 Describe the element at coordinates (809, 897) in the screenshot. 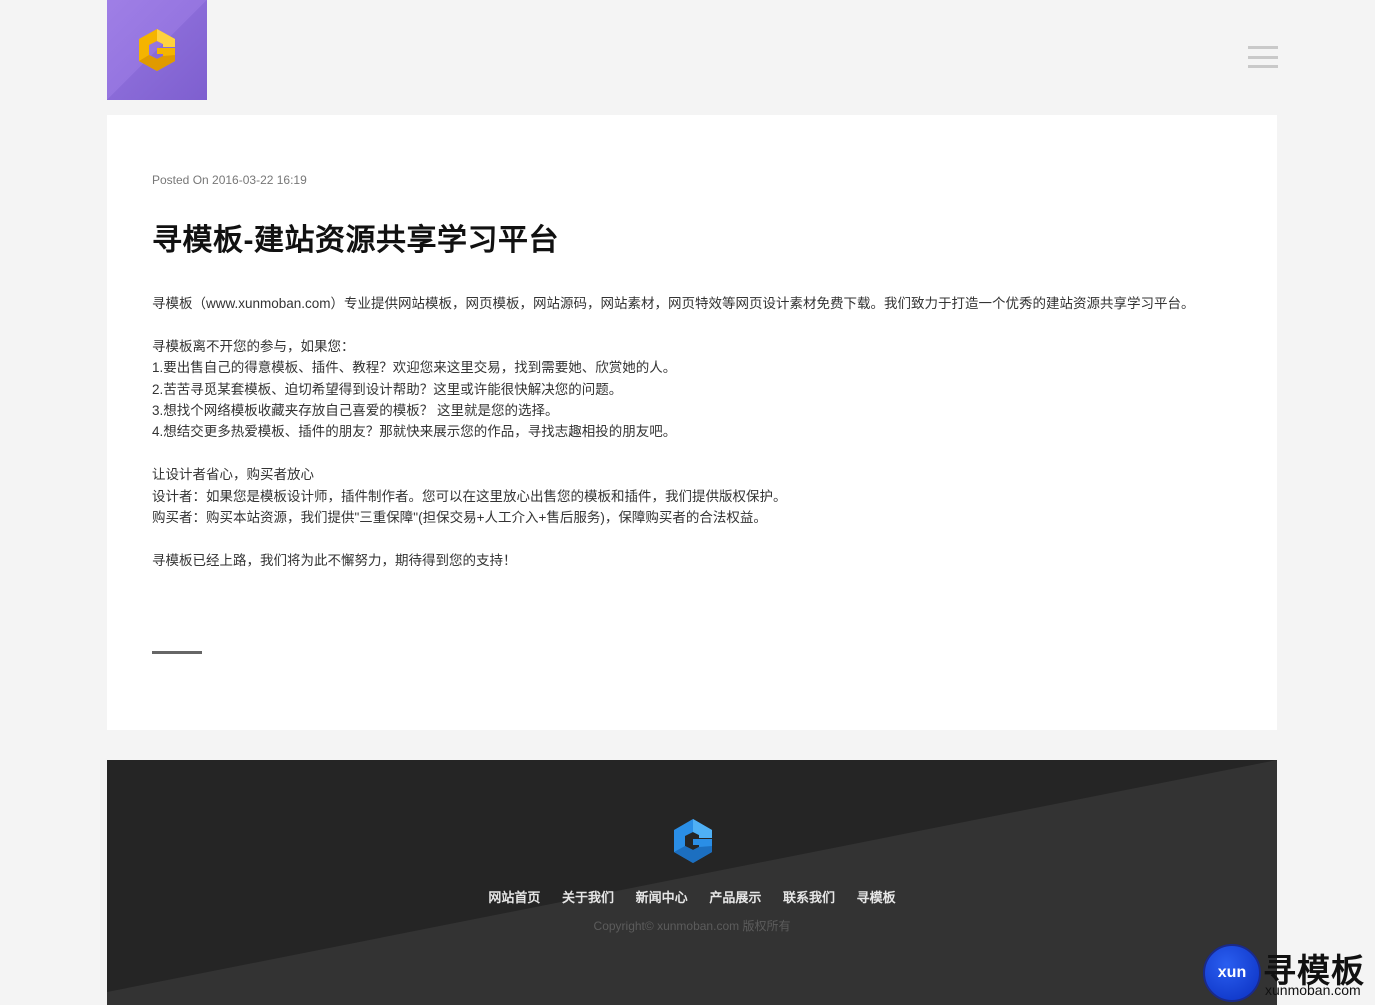

I see `footer-link-contact: 联系我们` at that location.